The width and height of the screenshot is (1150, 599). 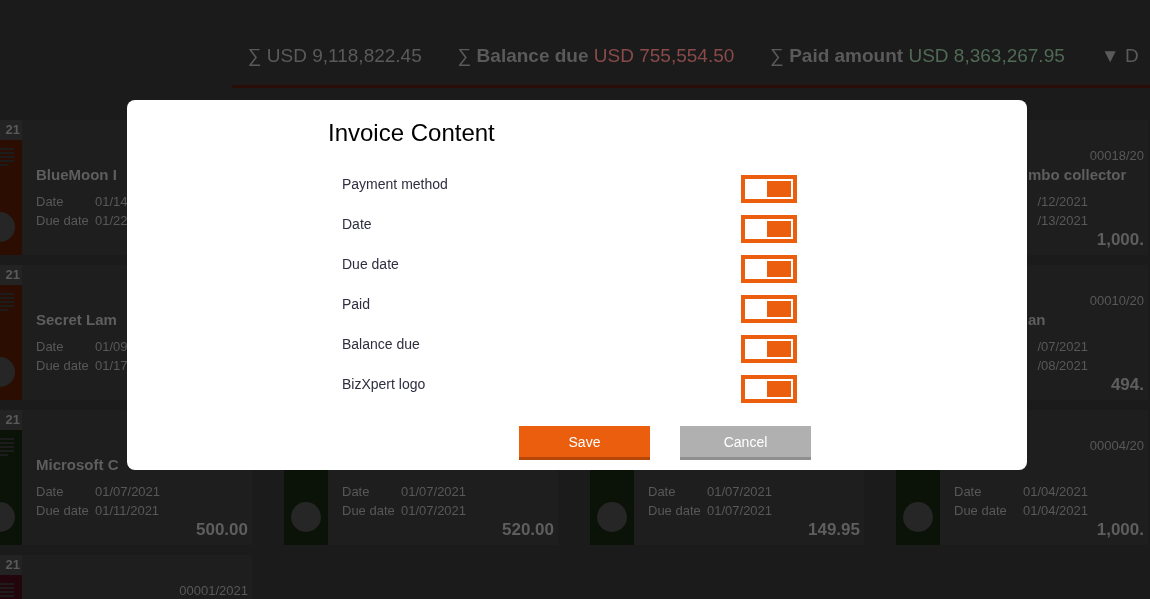 I want to click on total-summary: ∑ Balance due USD 755,554.50, so click(x=596, y=56).